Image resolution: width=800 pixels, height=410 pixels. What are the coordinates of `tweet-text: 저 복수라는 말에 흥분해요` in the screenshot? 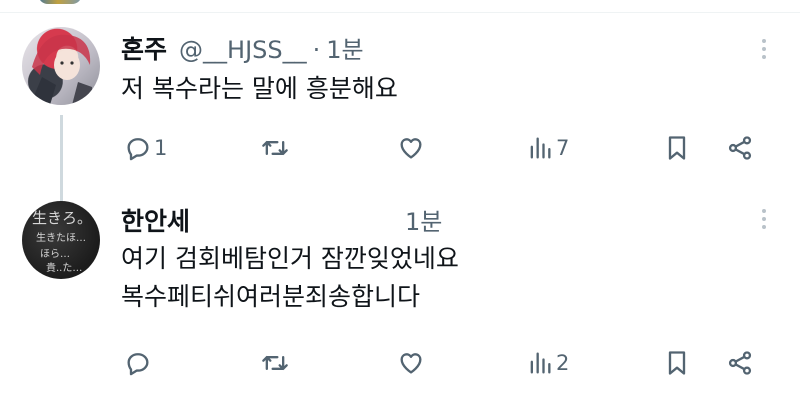 It's located at (259, 89).